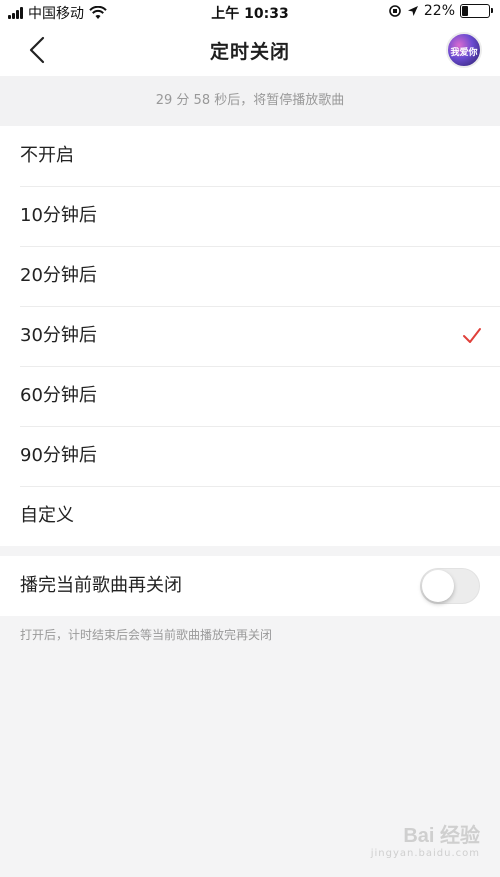 The width and height of the screenshot is (500, 877). Describe the element at coordinates (250, 276) in the screenshot. I see `timer-option: 20分钟后` at that location.